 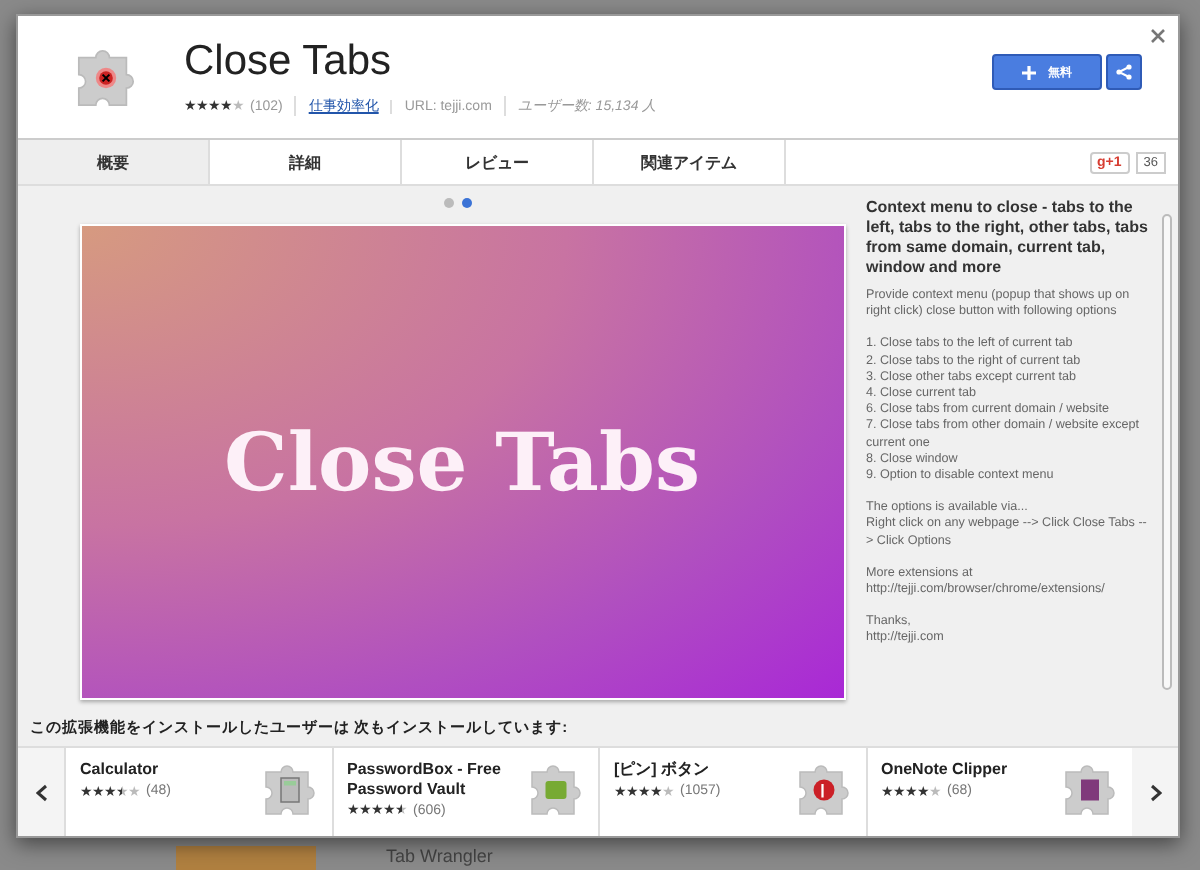 I want to click on chevron-right-icon, so click(x=1155, y=792).